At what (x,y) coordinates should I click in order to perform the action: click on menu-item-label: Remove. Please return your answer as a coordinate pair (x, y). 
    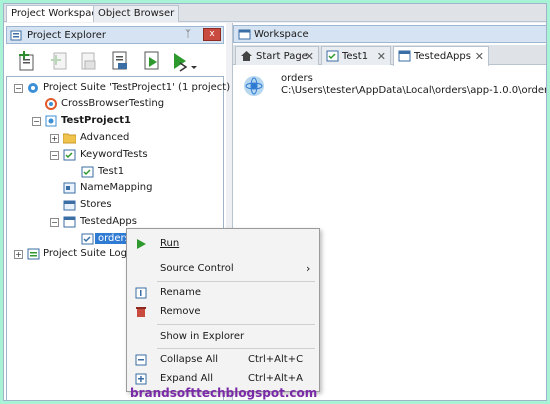
    Looking at the image, I should click on (180, 311).